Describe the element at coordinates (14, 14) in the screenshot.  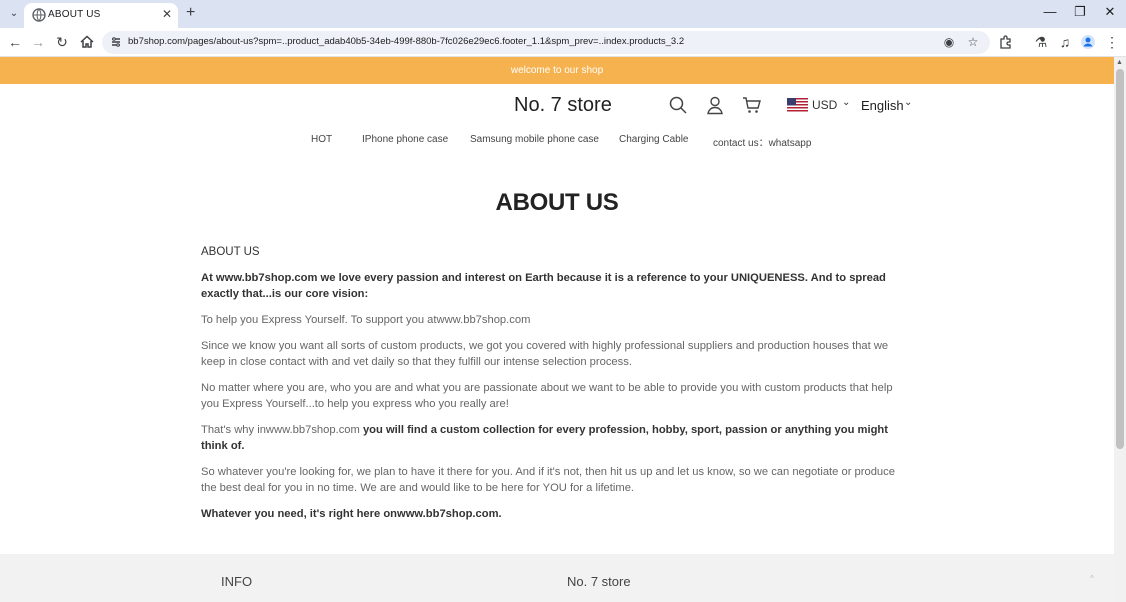
I see `tab-search-icon: ⌄` at that location.